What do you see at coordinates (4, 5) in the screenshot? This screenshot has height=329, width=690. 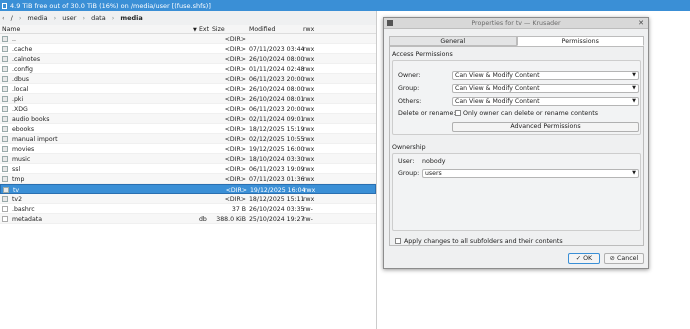 I see `drive-icon` at bounding box center [4, 5].